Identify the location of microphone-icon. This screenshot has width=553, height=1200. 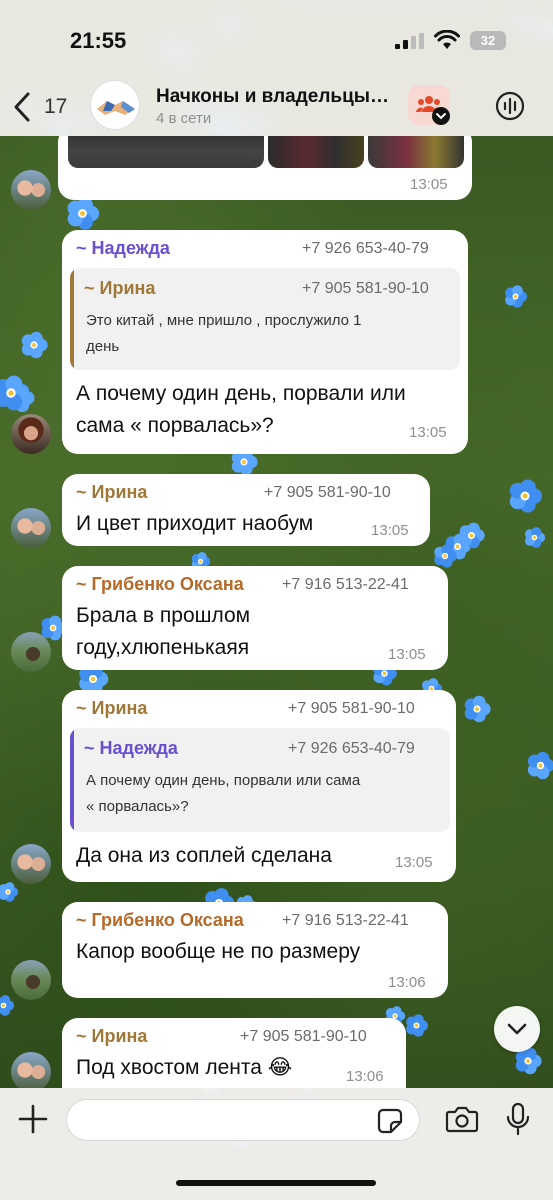
(518, 1119).